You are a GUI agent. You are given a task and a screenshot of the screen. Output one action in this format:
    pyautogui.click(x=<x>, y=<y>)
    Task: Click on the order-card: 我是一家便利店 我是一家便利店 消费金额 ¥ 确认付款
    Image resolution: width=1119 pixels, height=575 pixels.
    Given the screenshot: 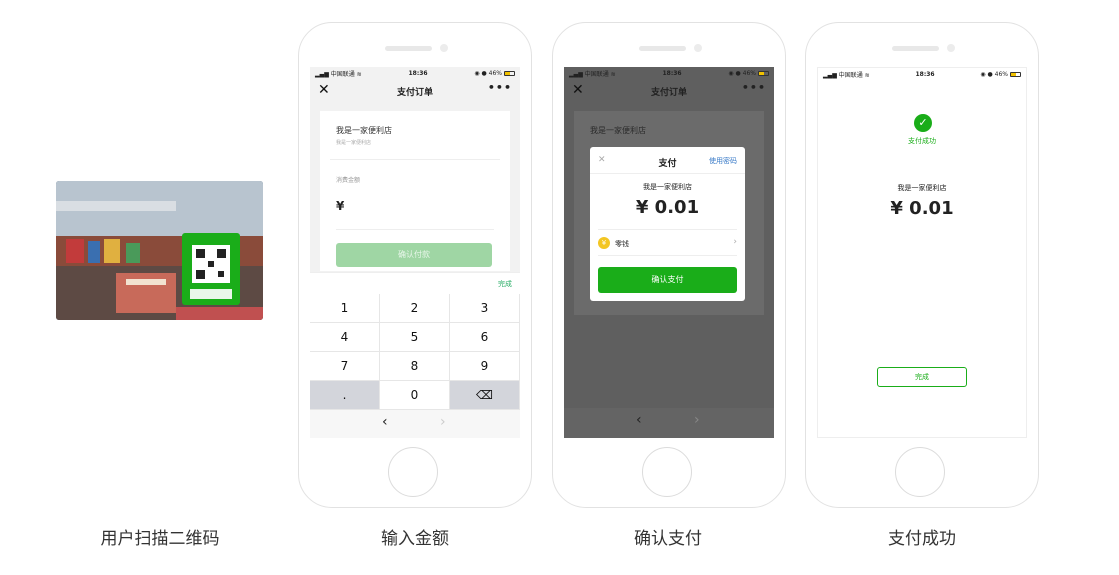 What is the action you would take?
    pyautogui.click(x=415, y=191)
    